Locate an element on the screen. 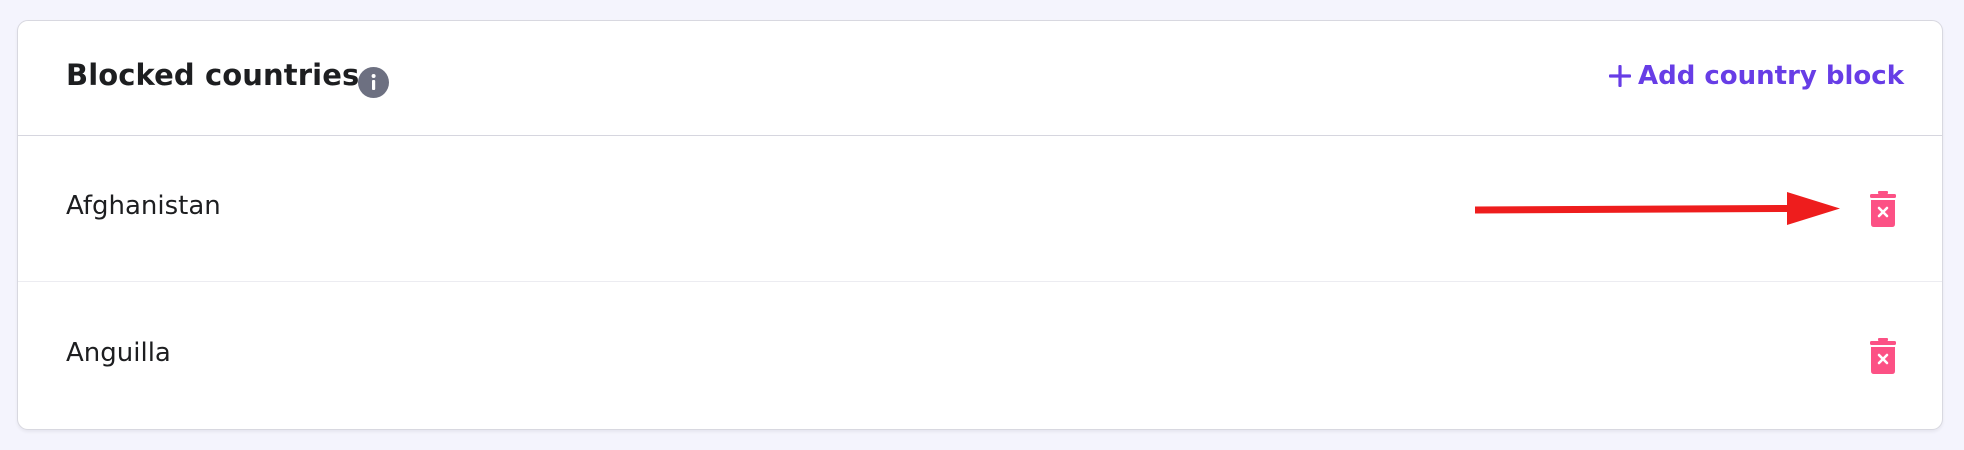 This screenshot has height=450, width=1964. add-country-block-button: Add country block is located at coordinates (1756, 76).